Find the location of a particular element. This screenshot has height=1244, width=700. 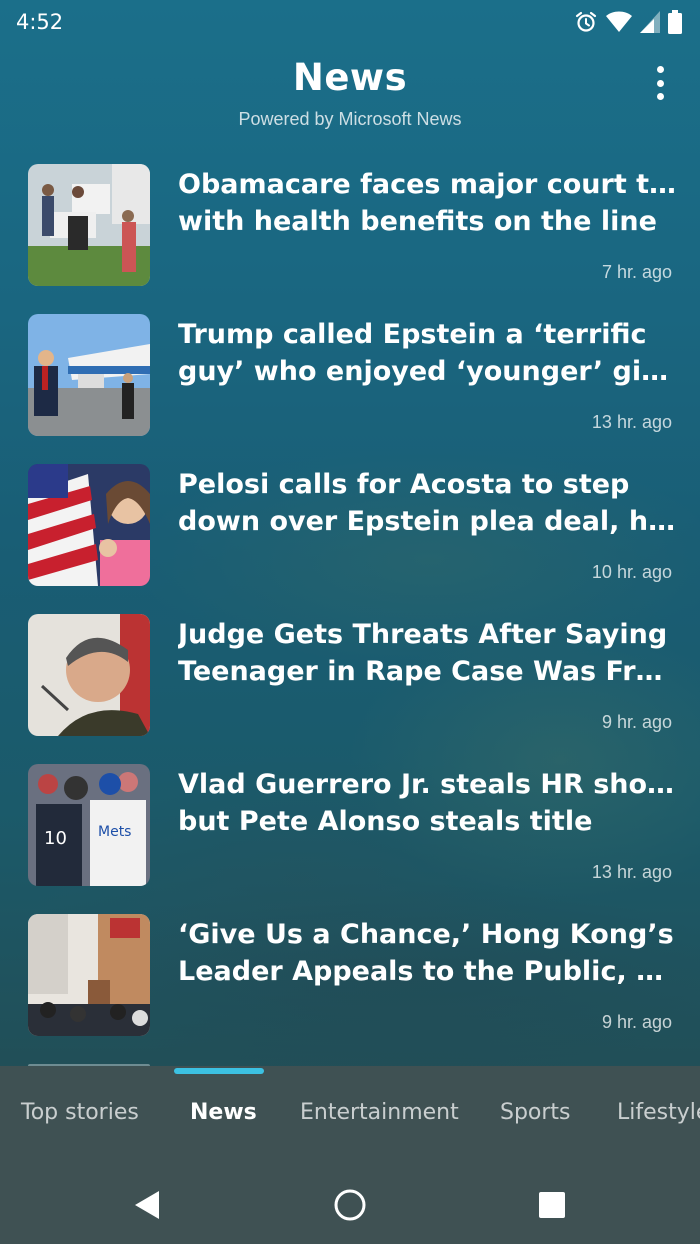

recents-button is located at coordinates (552, 1205).